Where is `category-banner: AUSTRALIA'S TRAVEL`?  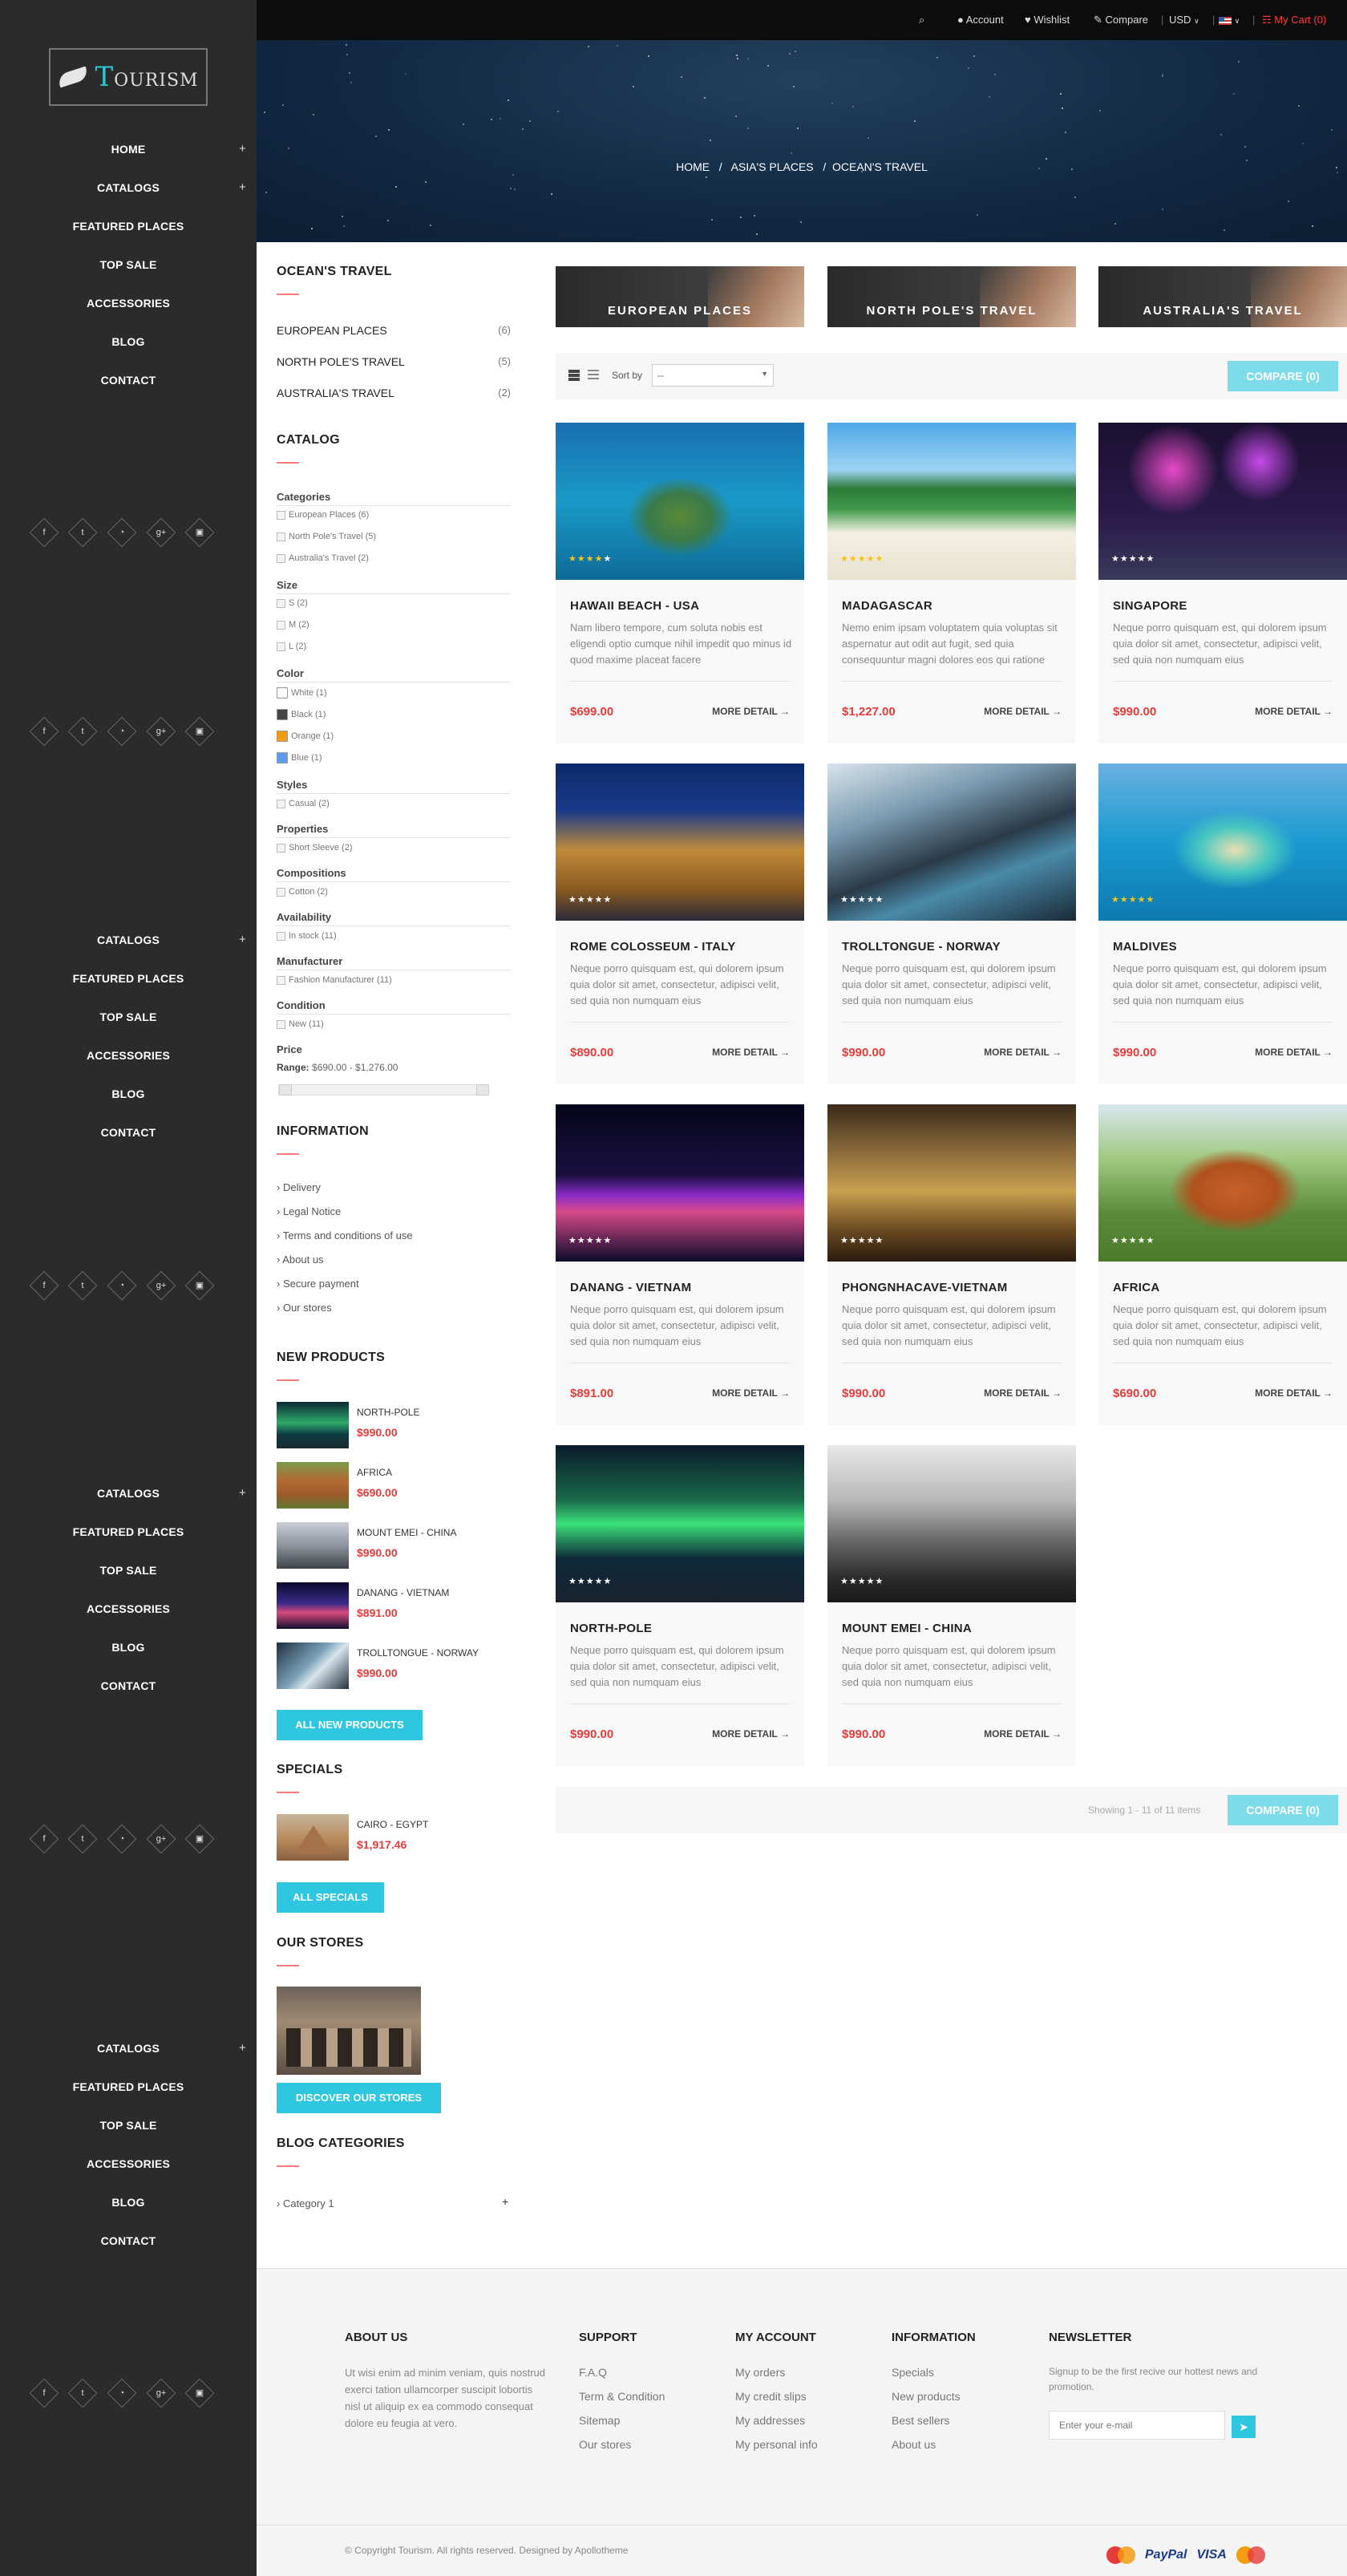
category-banner: AUSTRALIA'S TRAVEL is located at coordinates (1222, 296).